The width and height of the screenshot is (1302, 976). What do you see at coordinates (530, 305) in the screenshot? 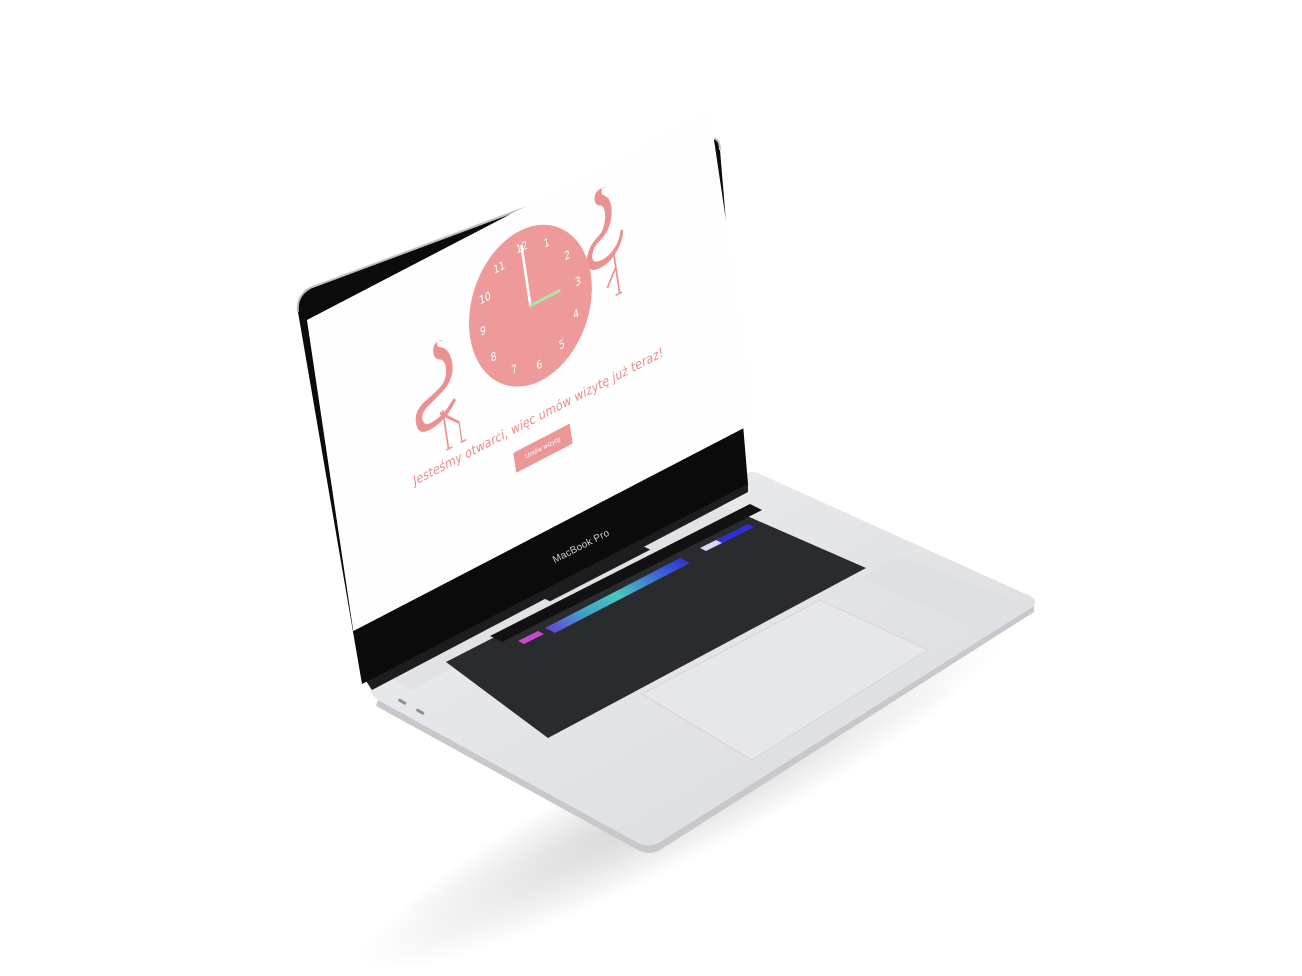
I see `clock: 121234567891011` at bounding box center [530, 305].